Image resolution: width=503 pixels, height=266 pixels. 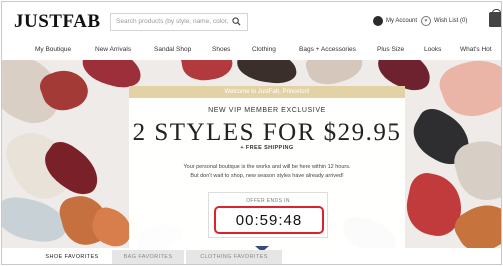 I want to click on nav-item-sandal-shop: Sandal Shop, so click(x=172, y=49).